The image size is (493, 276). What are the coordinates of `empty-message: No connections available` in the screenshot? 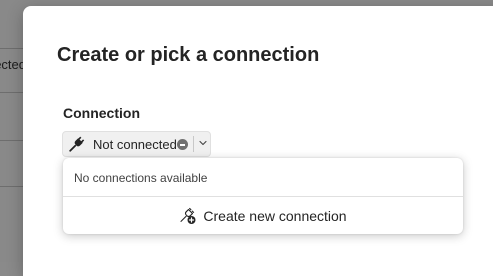 It's located at (141, 178).